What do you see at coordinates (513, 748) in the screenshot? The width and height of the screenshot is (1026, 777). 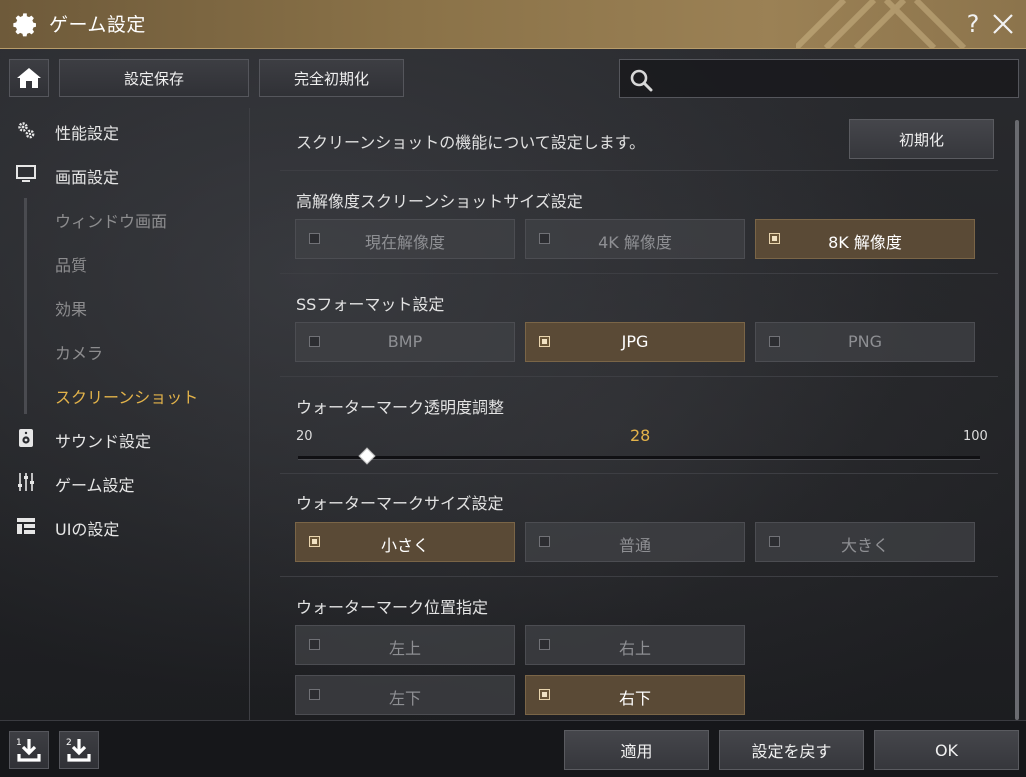 I see `footer-bar: 1 2 適用 設定を戻す OK` at bounding box center [513, 748].